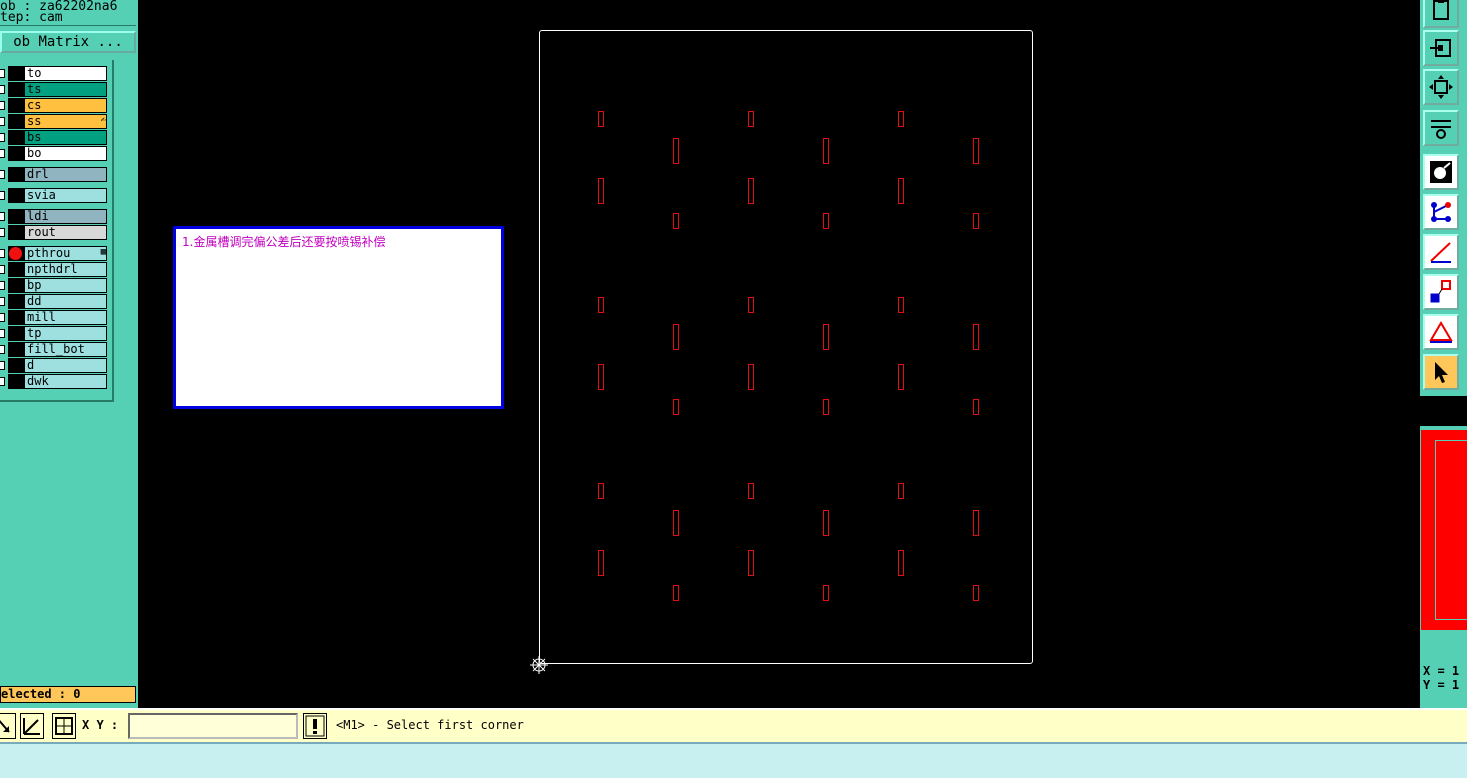 This screenshot has height=778, width=1467. What do you see at coordinates (65, 153) in the screenshot?
I see `layer-name: bo` at bounding box center [65, 153].